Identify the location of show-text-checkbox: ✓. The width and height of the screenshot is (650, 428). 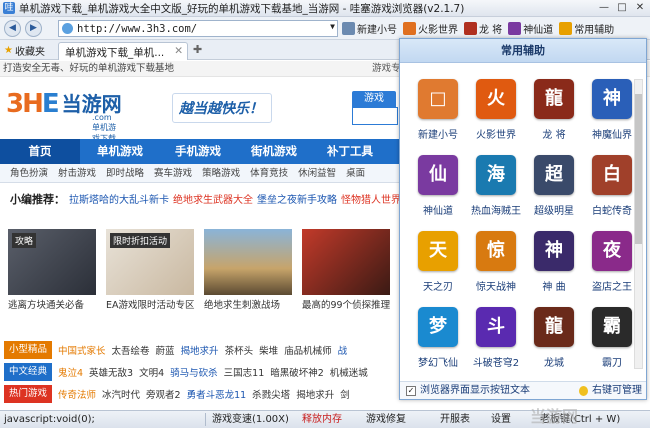
(411, 391).